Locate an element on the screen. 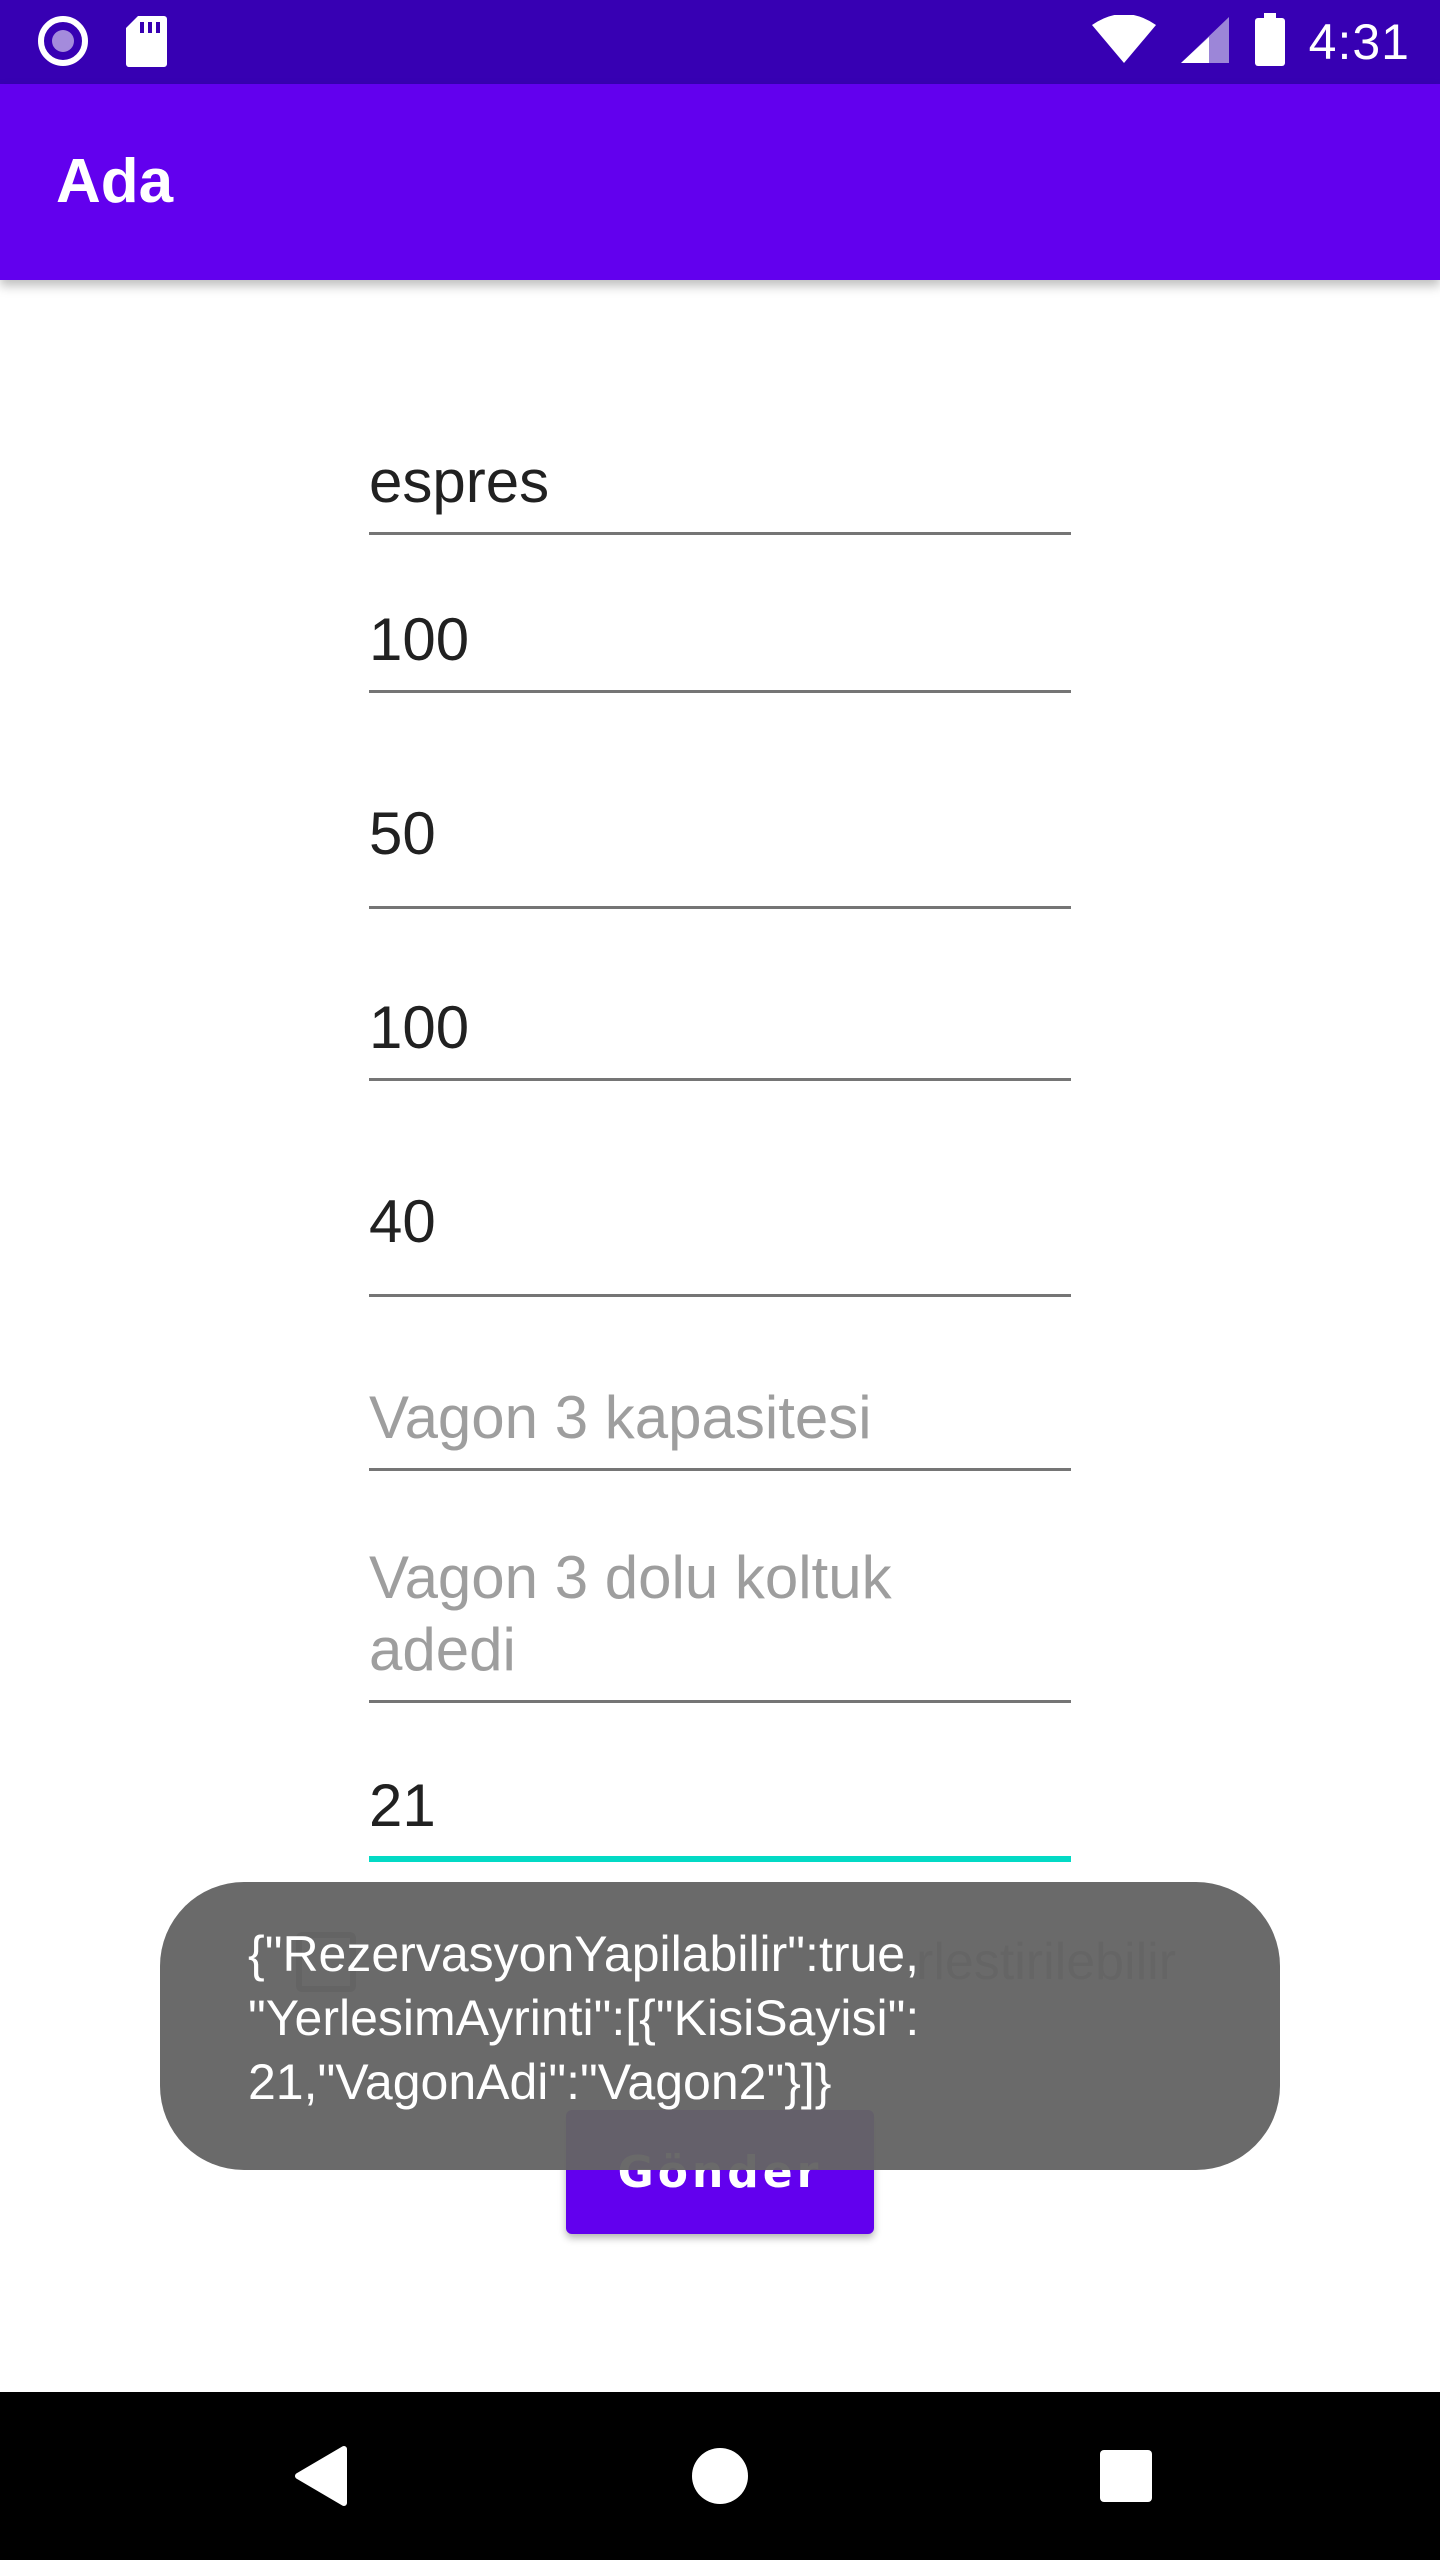 This screenshot has height=2560, width=1440. wagon-3-occupied-placeholder-line1: Vagon 3 dolu koltuk is located at coordinates (630, 1577).